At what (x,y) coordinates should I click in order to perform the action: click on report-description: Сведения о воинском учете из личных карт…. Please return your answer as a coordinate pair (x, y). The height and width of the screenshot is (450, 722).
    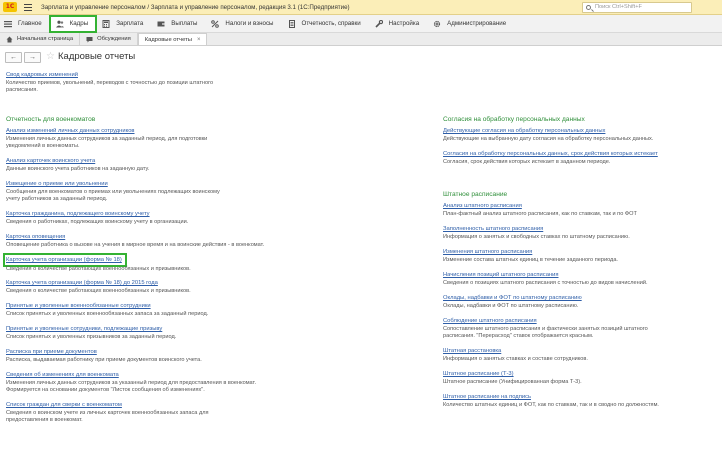
    Looking at the image, I should click on (107, 416).